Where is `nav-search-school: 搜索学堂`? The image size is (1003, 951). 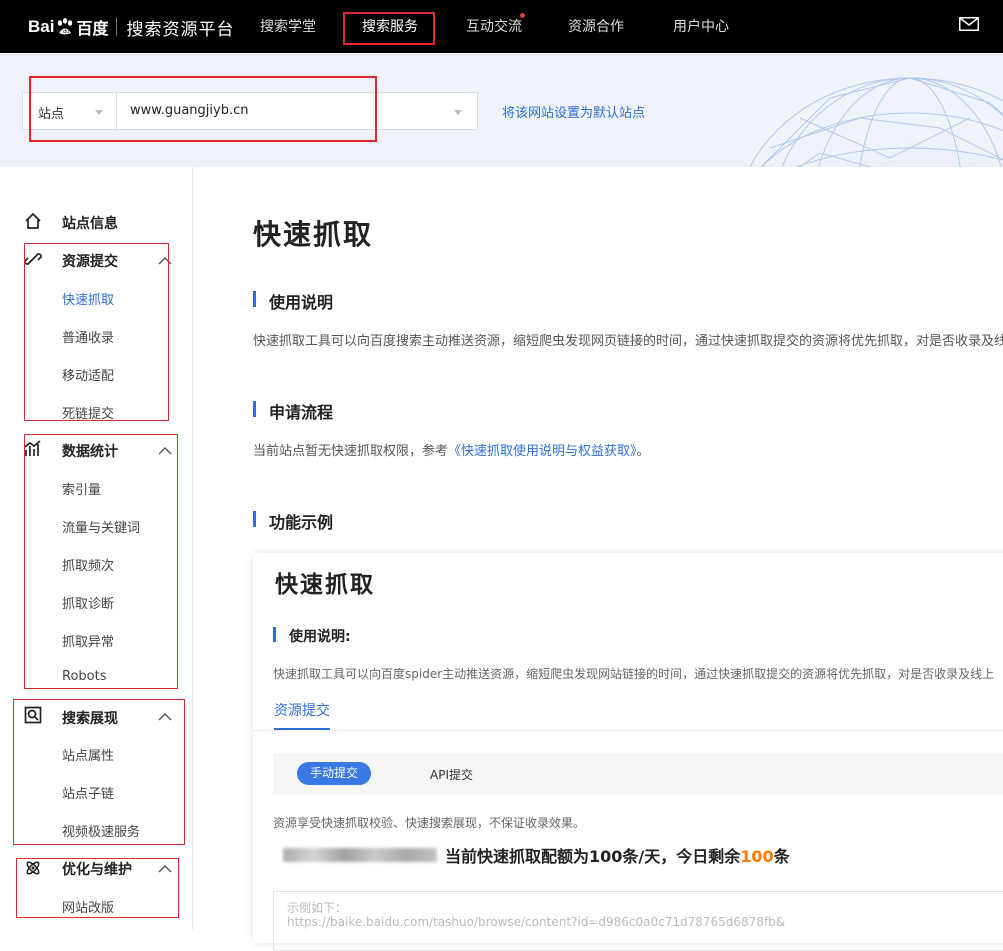
nav-search-school: 搜索学堂 is located at coordinates (288, 26).